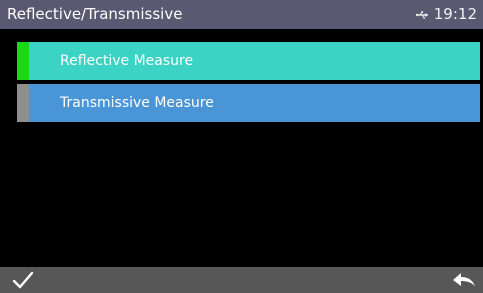 Image resolution: width=483 pixels, height=293 pixels. What do you see at coordinates (127, 61) in the screenshot?
I see `menu-item-label: Reflective Measure` at bounding box center [127, 61].